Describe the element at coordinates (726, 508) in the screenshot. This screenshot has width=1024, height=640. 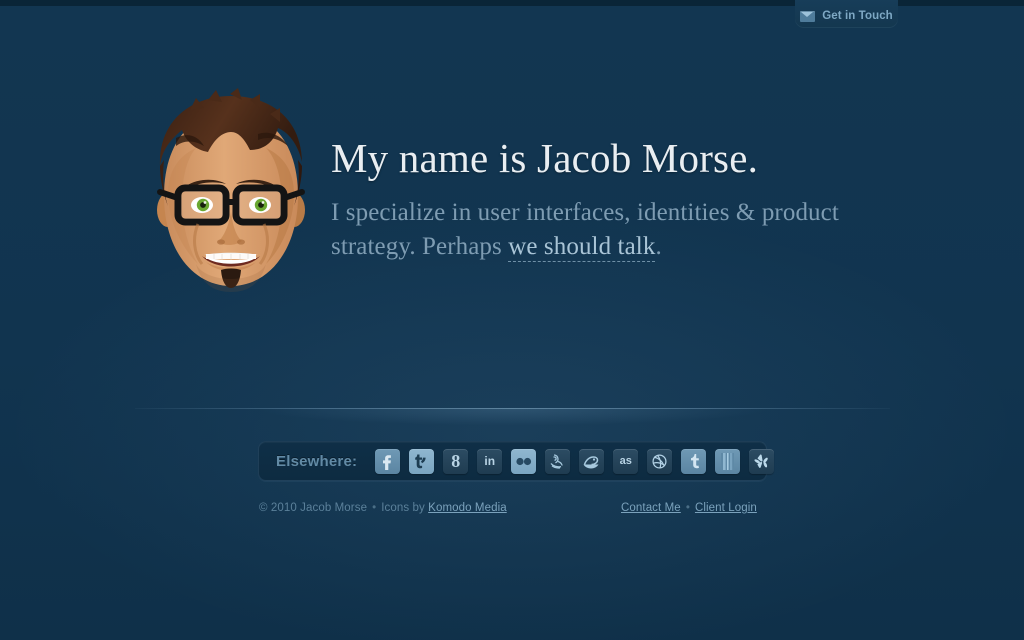
I see `client-login-link: Client Login` at that location.